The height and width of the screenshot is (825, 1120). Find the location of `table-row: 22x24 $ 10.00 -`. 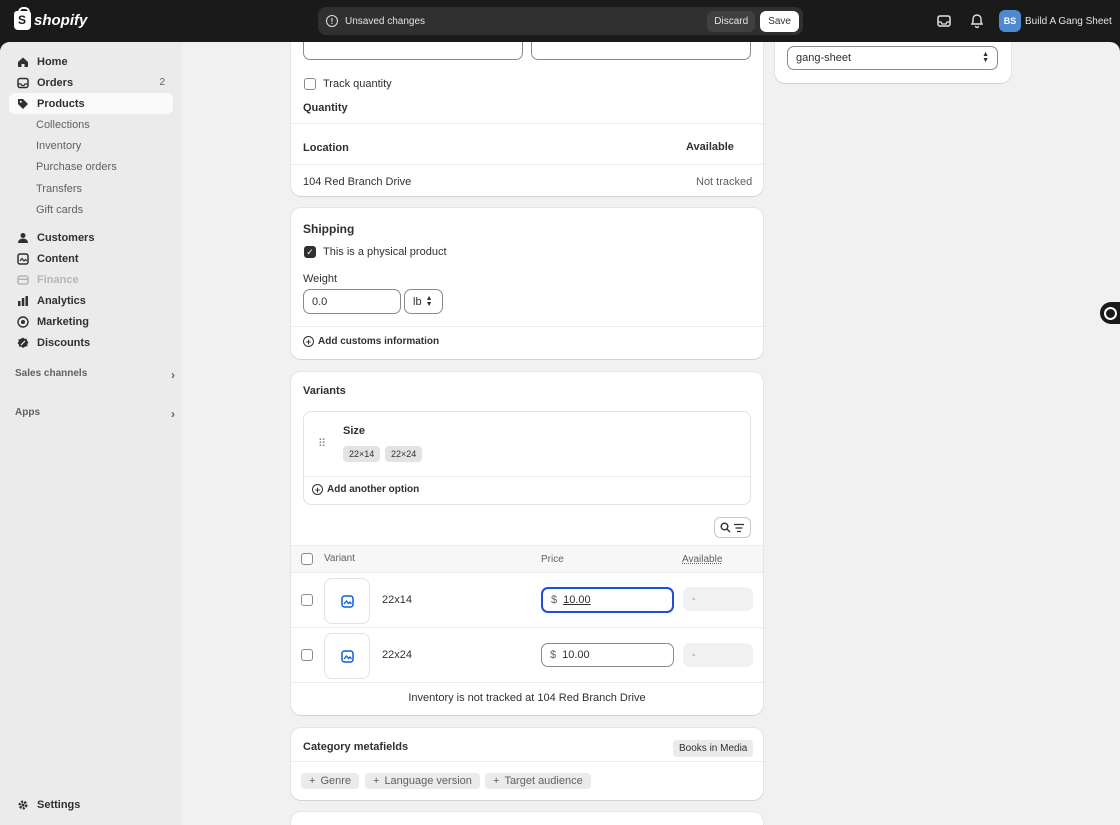

table-row: 22x24 $ 10.00 - is located at coordinates (527, 655).